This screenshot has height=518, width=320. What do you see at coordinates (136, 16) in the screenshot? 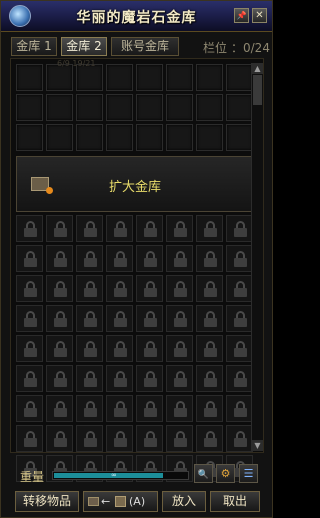
I see `title-bar: 华丽的魔岩石金库 📌 ✕` at bounding box center [136, 16].